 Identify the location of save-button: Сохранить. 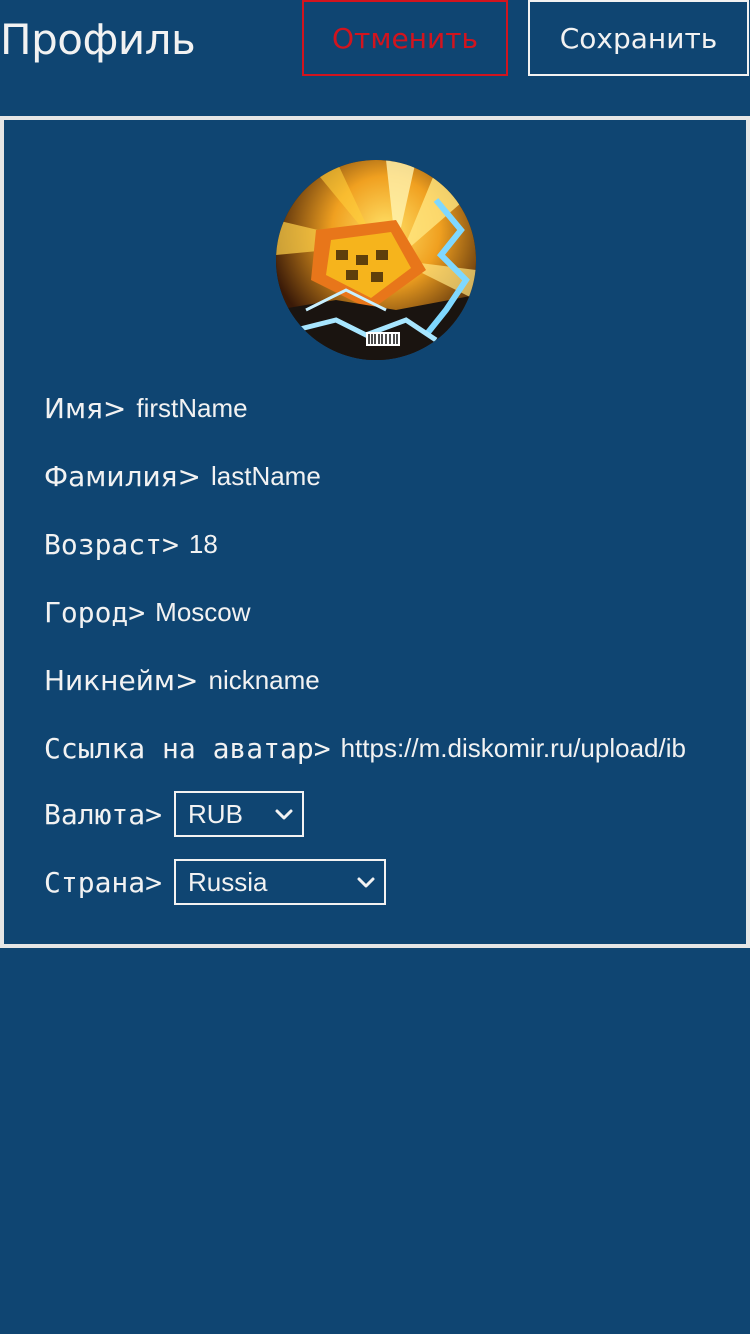
(638, 38).